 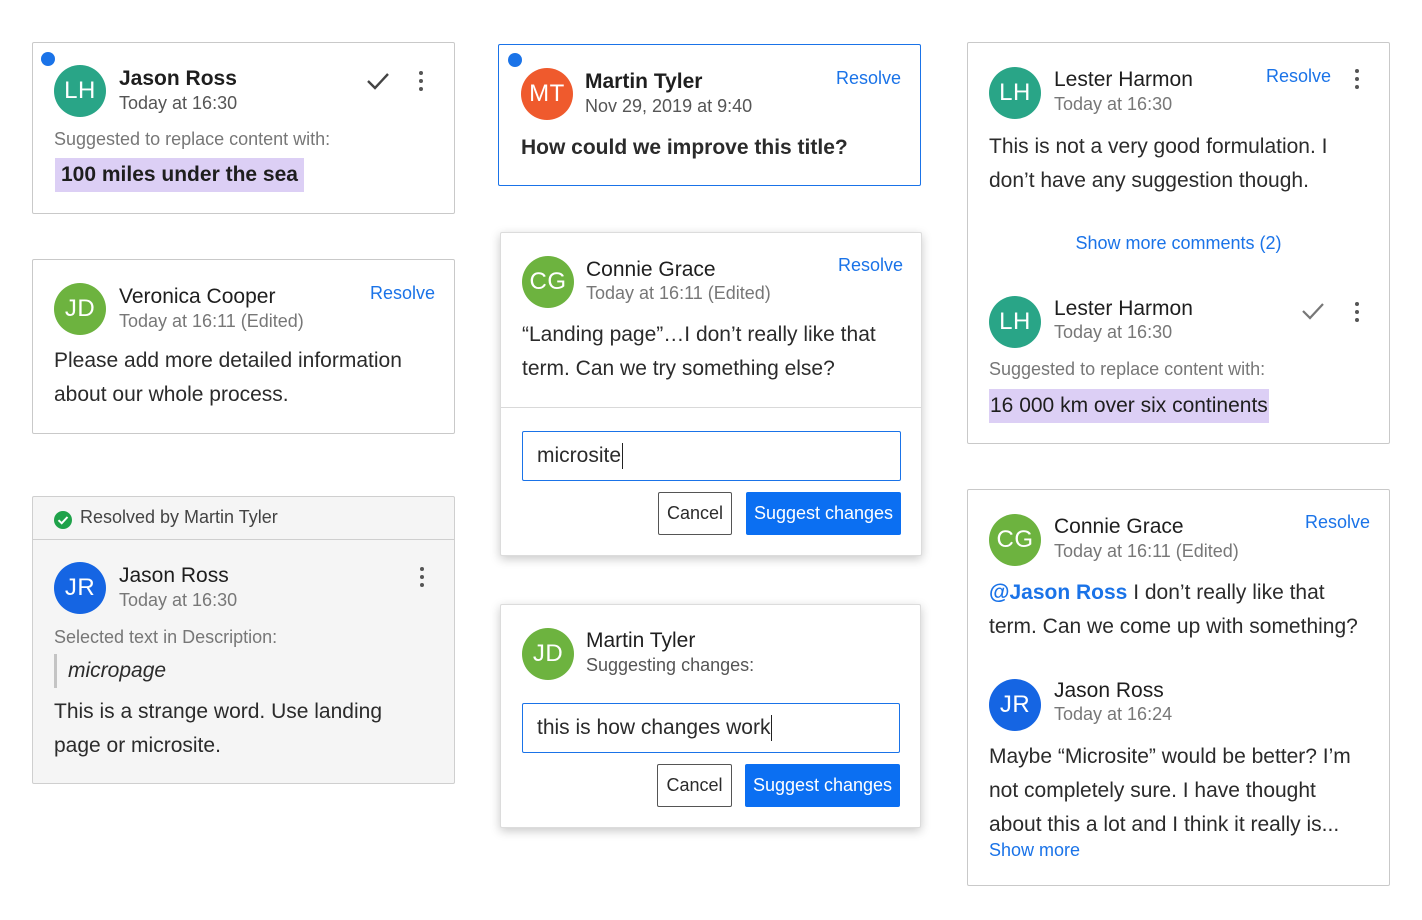 What do you see at coordinates (684, 147) in the screenshot?
I see `comment-text: How could we improve this title?` at bounding box center [684, 147].